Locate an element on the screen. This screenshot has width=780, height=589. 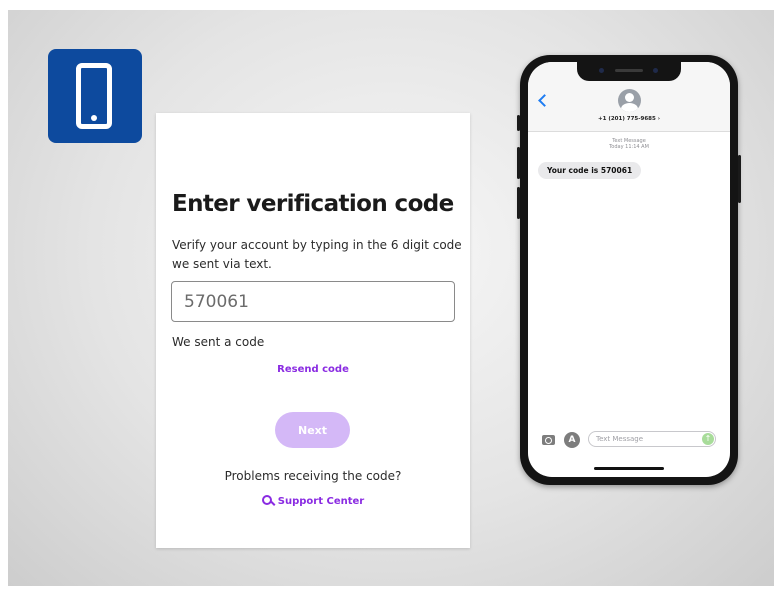
compose-bar: A Text Message ↑ is located at coordinates (629, 441).